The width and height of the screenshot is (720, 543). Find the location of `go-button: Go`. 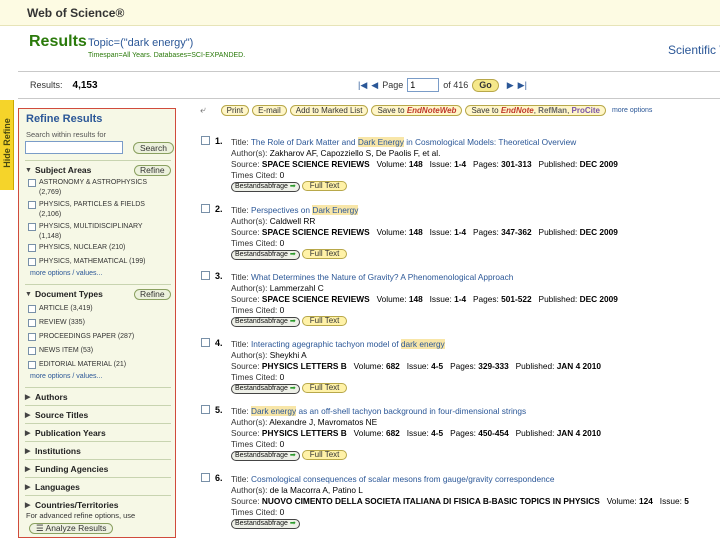

go-button: Go is located at coordinates (485, 85).